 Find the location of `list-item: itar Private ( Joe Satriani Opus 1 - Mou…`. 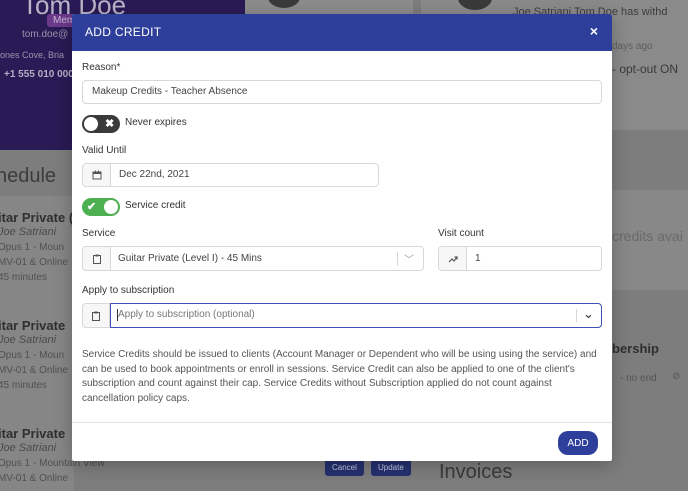

list-item: itar Private ( Joe Satriani Opus 1 - Mou… is located at coordinates (36, 247).